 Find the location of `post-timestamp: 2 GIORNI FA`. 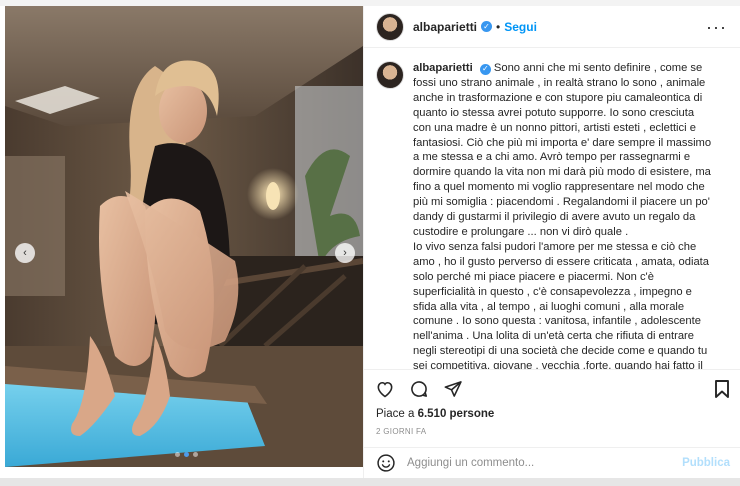

post-timestamp: 2 GIORNI FA is located at coordinates (401, 431).